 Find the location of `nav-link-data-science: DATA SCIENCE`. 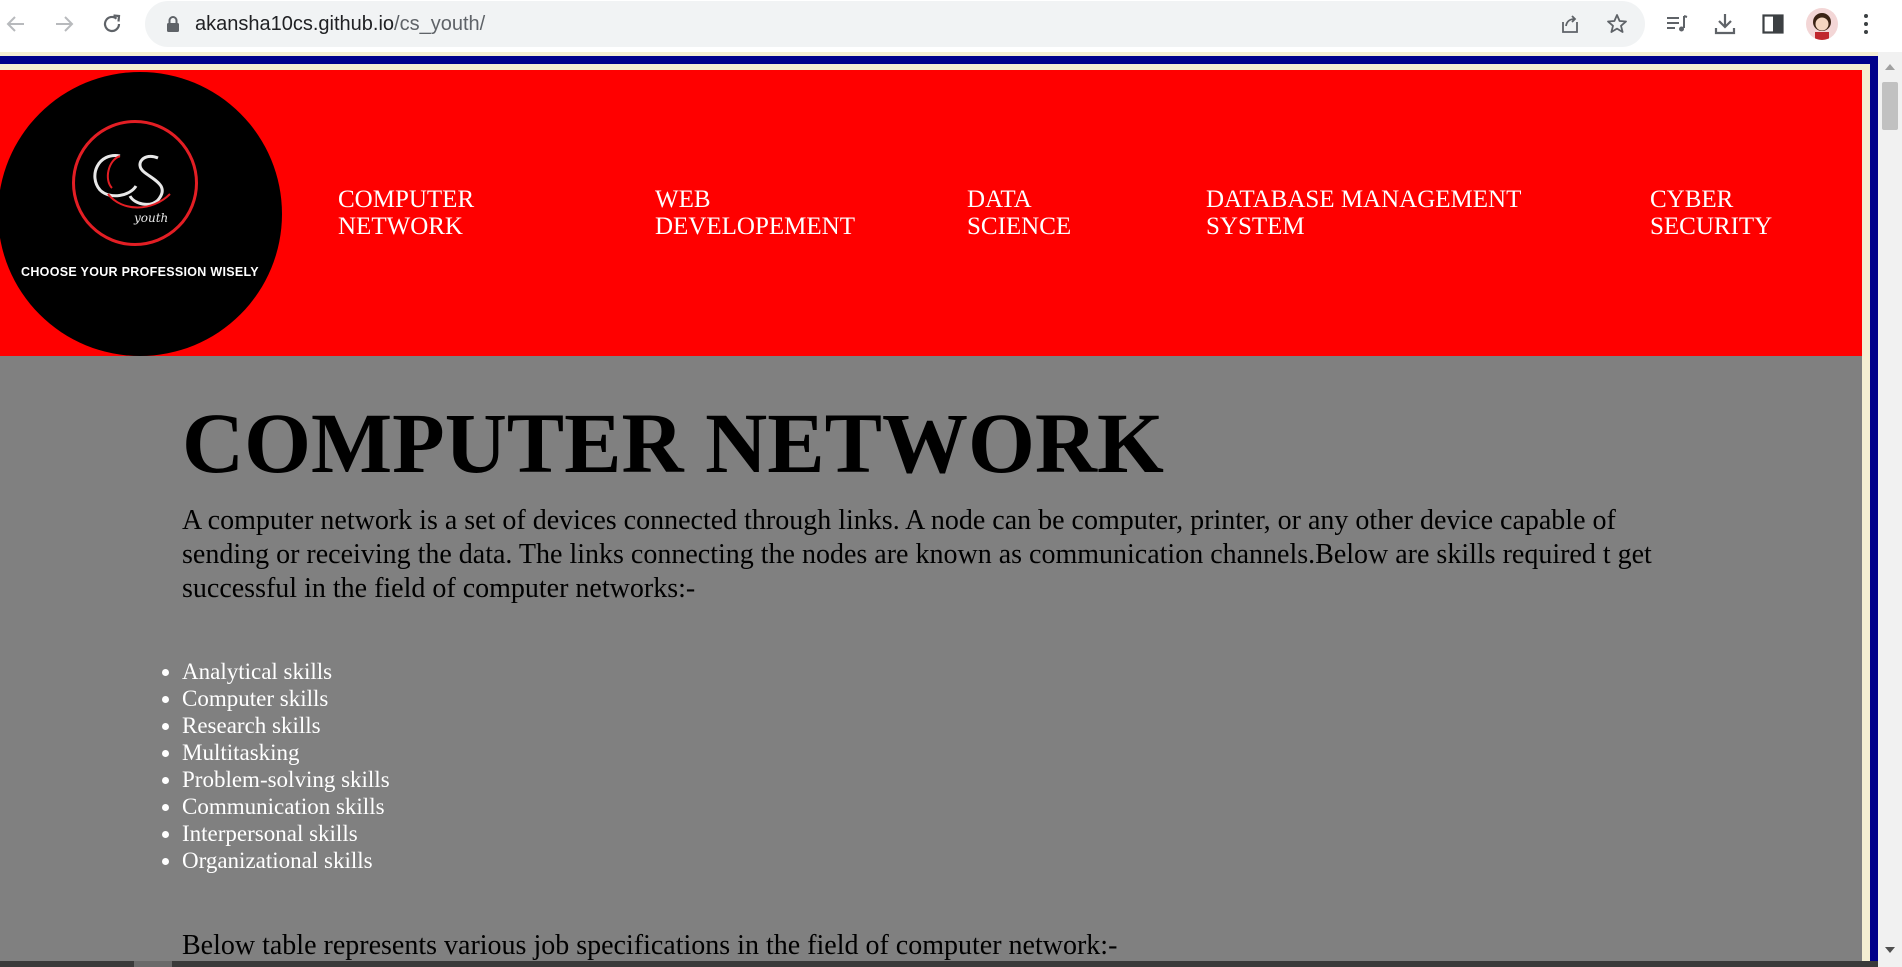

nav-link-data-science: DATA SCIENCE is located at coordinates (1019, 213).